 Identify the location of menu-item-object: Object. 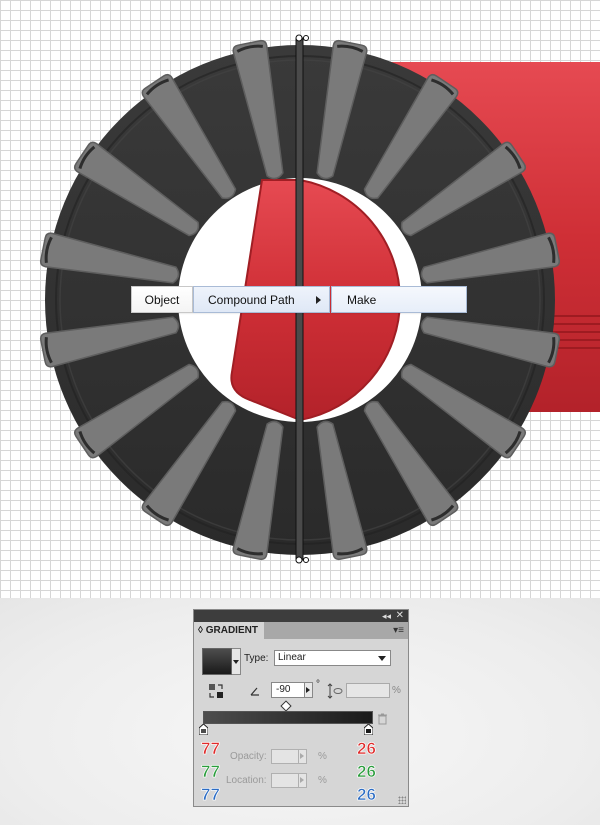
(162, 299).